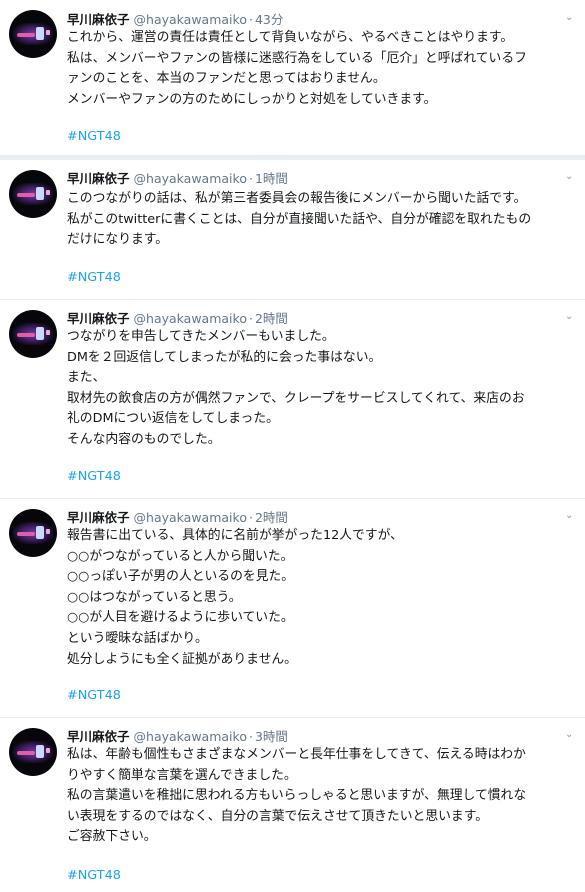 The height and width of the screenshot is (892, 585). Describe the element at coordinates (201, 336) in the screenshot. I see `tweet-text-line: つながりを申告してきたメンバーもいました。` at that location.